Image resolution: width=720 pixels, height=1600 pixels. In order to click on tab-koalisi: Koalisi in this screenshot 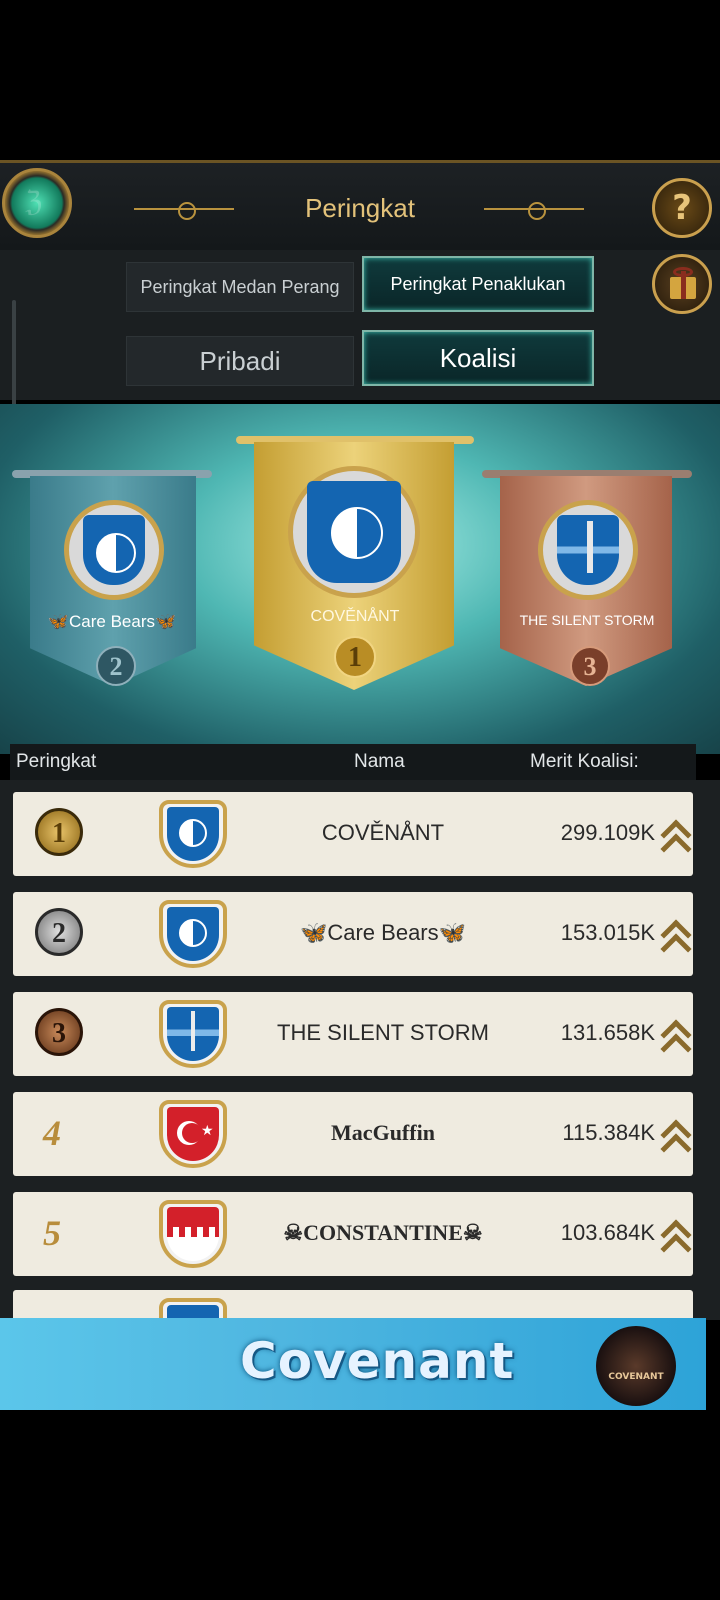, I will do `click(478, 358)`.